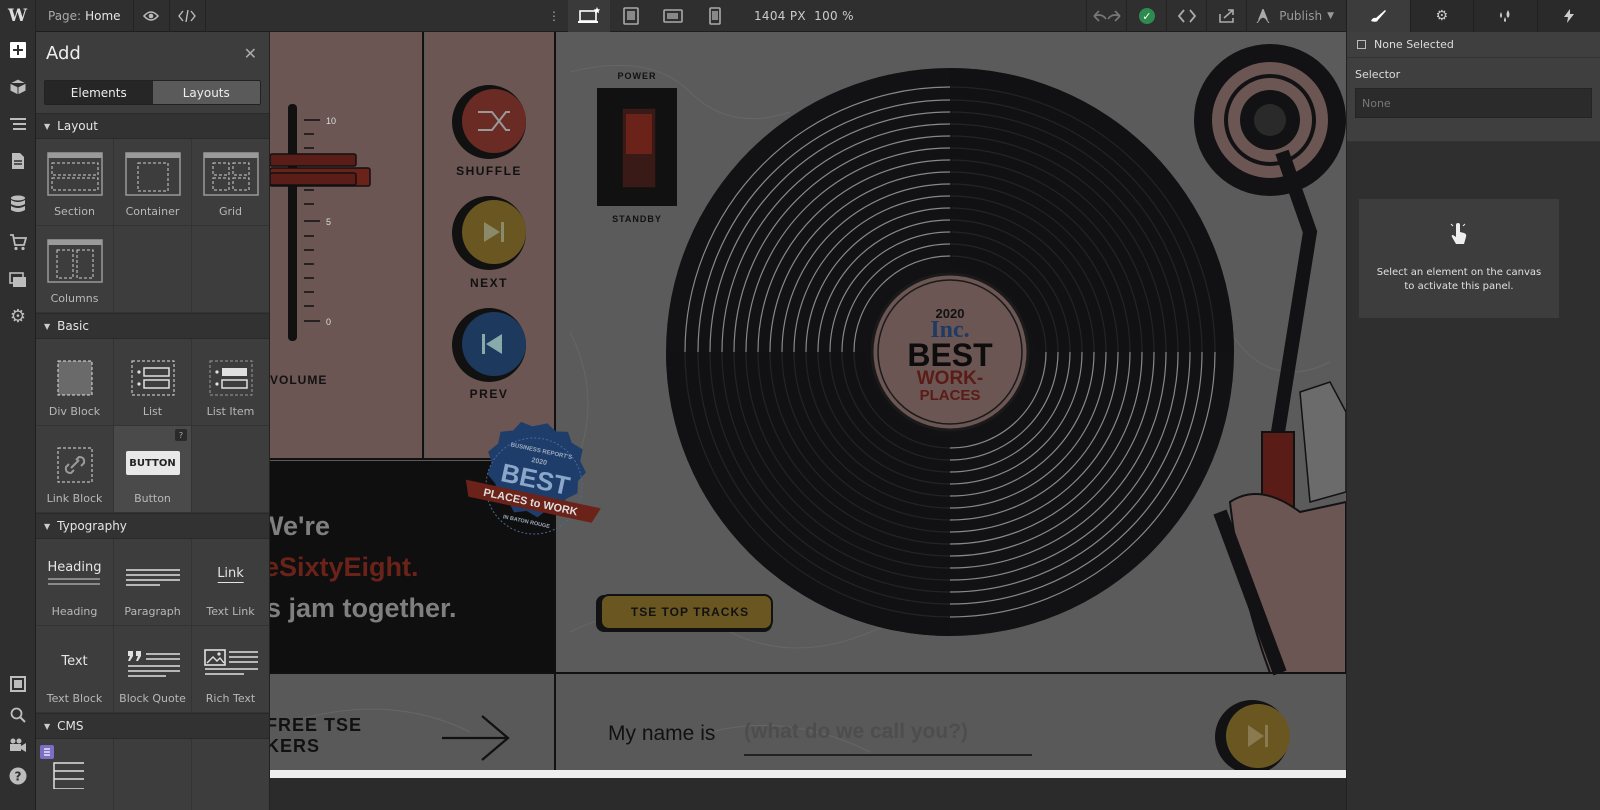  I want to click on element-container: Container, so click(153, 182).